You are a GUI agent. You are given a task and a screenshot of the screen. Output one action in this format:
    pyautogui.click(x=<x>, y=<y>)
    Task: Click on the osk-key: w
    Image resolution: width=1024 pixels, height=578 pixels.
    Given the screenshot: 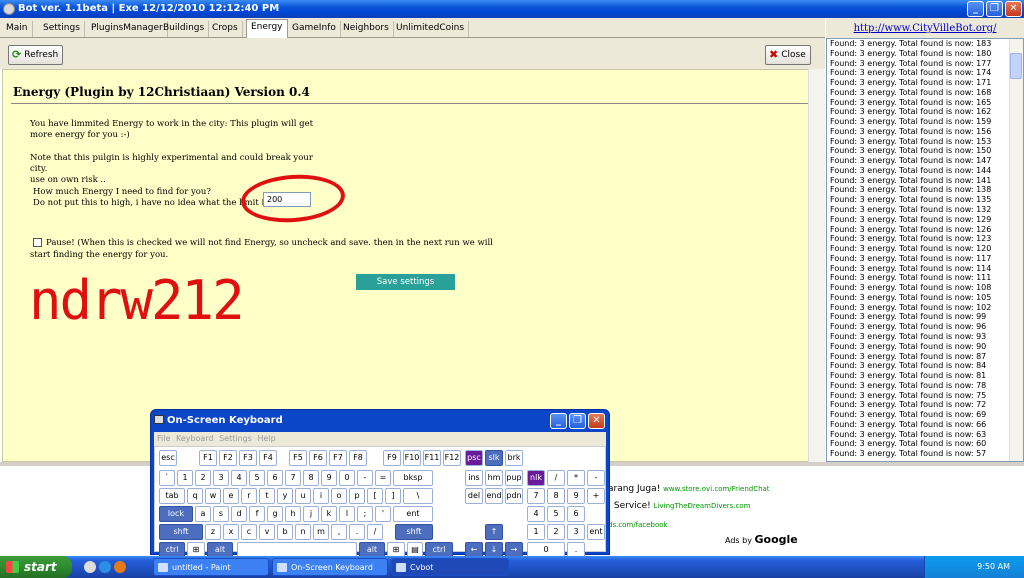 What is the action you would take?
    pyautogui.click(x=213, y=496)
    